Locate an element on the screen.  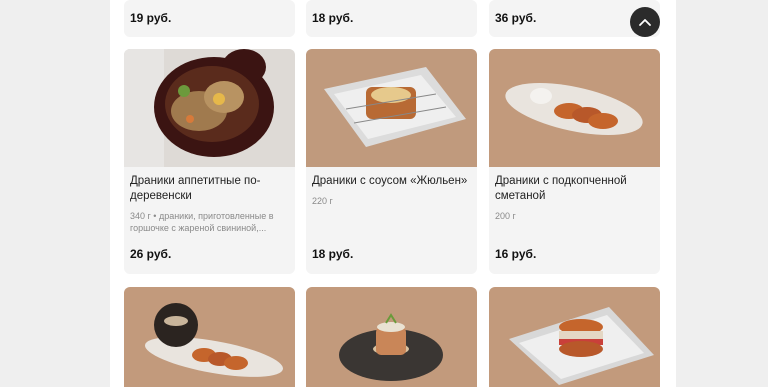
product-description: 220 г is located at coordinates (322, 201).